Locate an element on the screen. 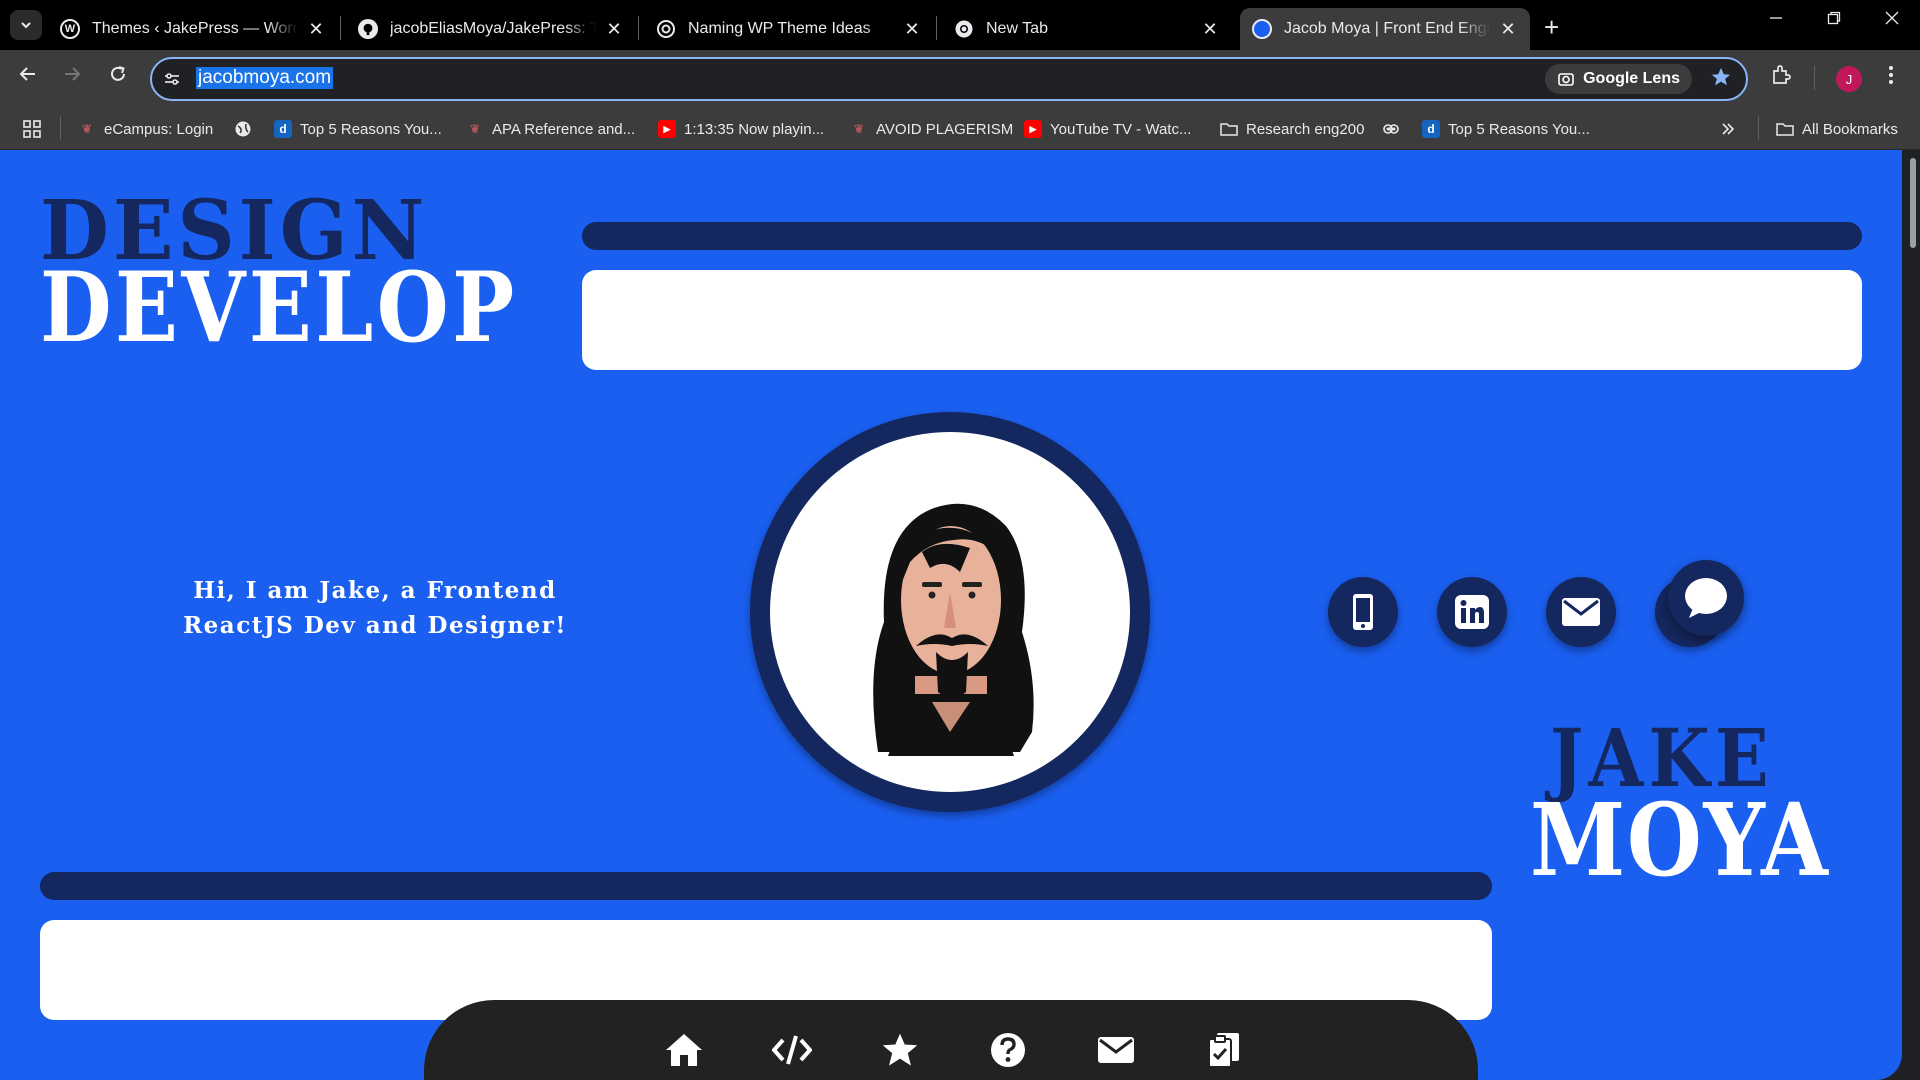 This screenshot has width=1920, height=1080. arrow-left-icon is located at coordinates (27, 74).